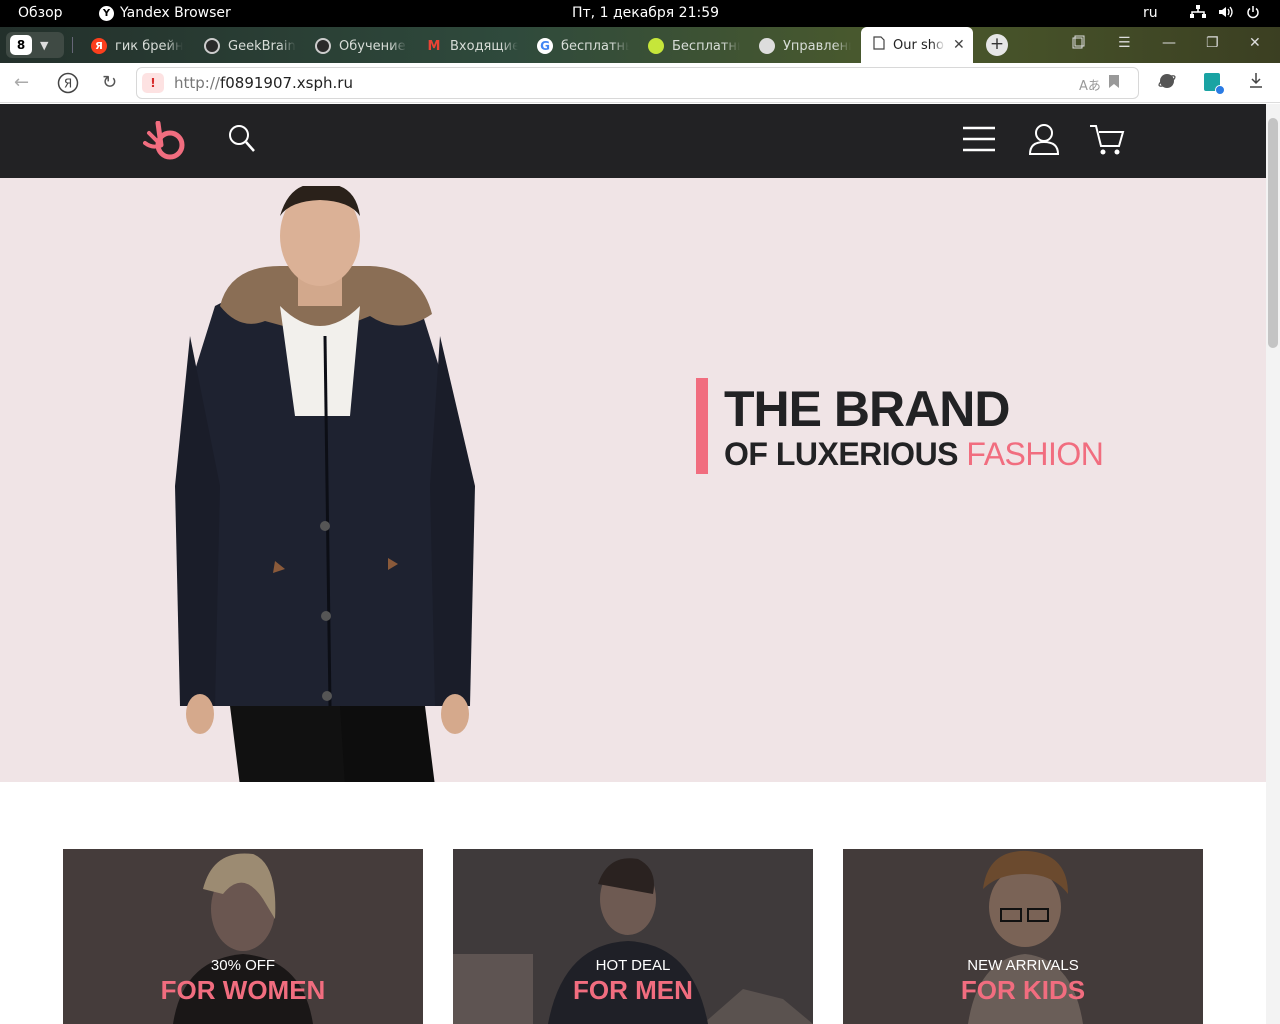 Image resolution: width=1280 pixels, height=1024 pixels. Describe the element at coordinates (633, 990) in the screenshot. I see `category-title: FOR MEN` at that location.